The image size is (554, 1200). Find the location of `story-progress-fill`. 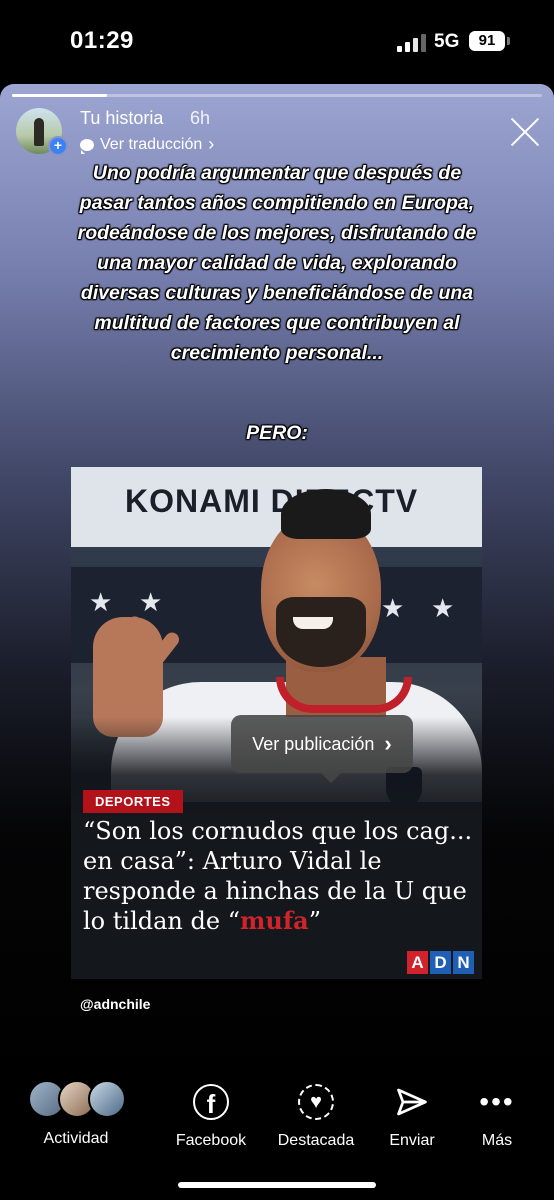

story-progress-fill is located at coordinates (60, 95).